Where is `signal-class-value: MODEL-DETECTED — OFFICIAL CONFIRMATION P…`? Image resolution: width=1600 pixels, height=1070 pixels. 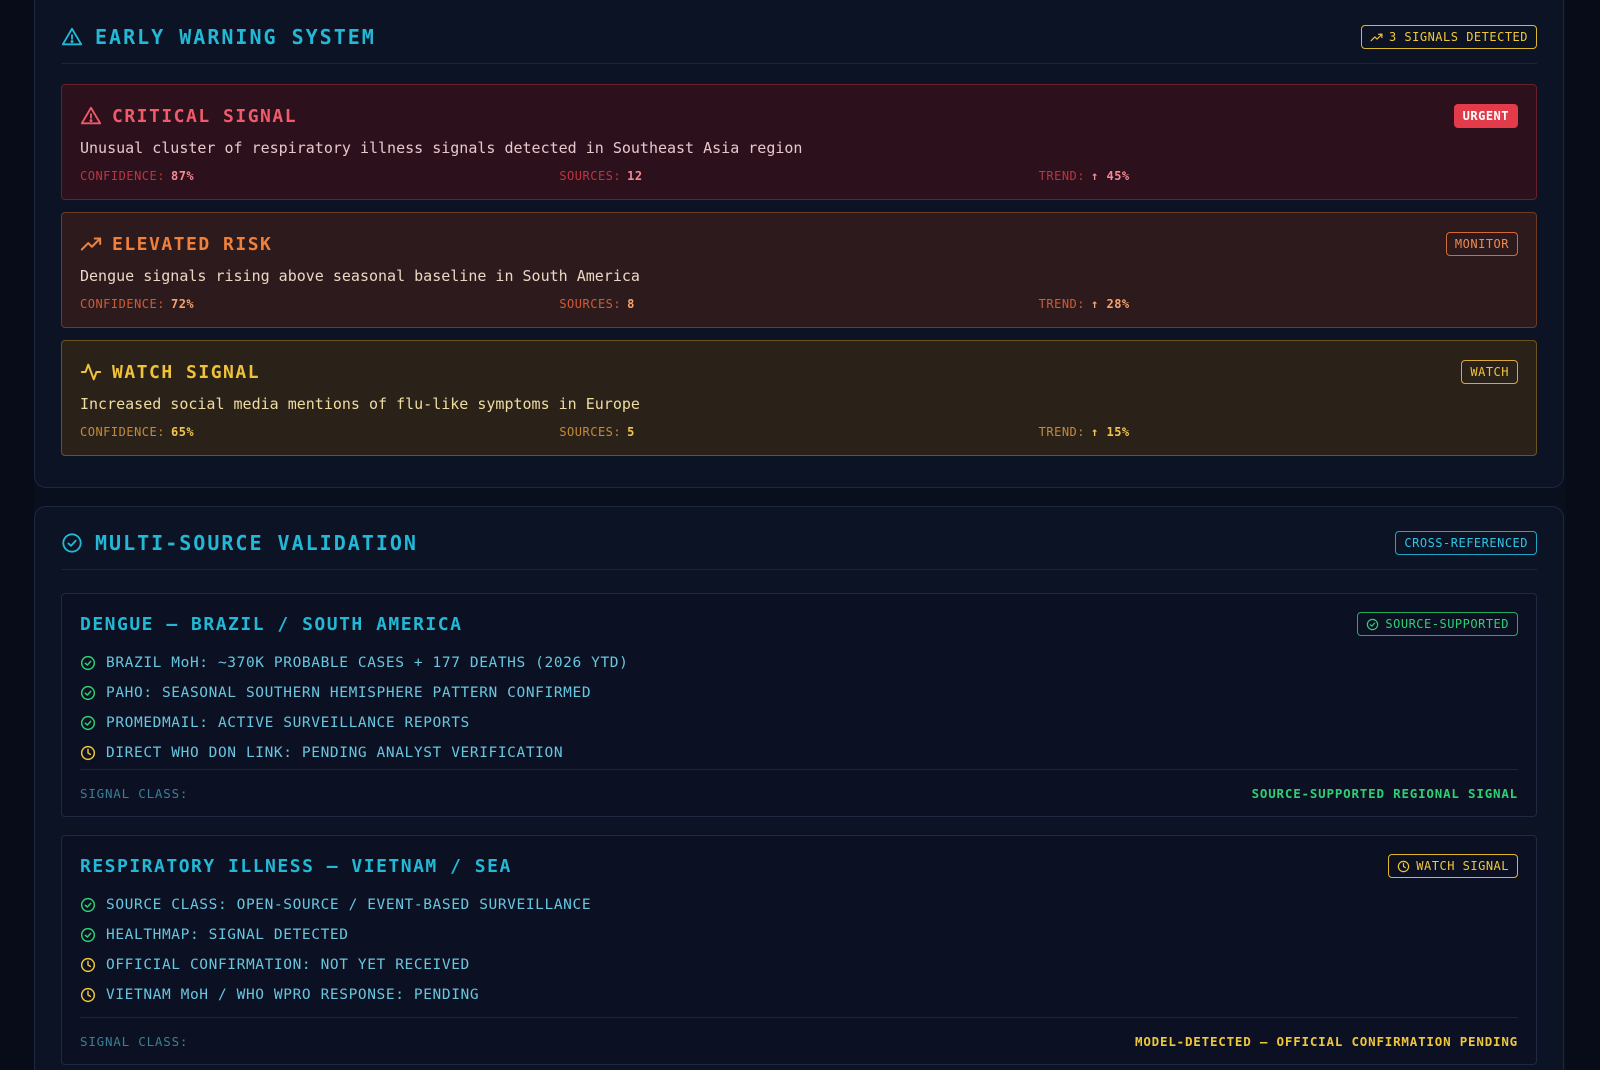
signal-class-value: MODEL-DETECTED — OFFICIAL CONFIRMATION P… is located at coordinates (1326, 1041).